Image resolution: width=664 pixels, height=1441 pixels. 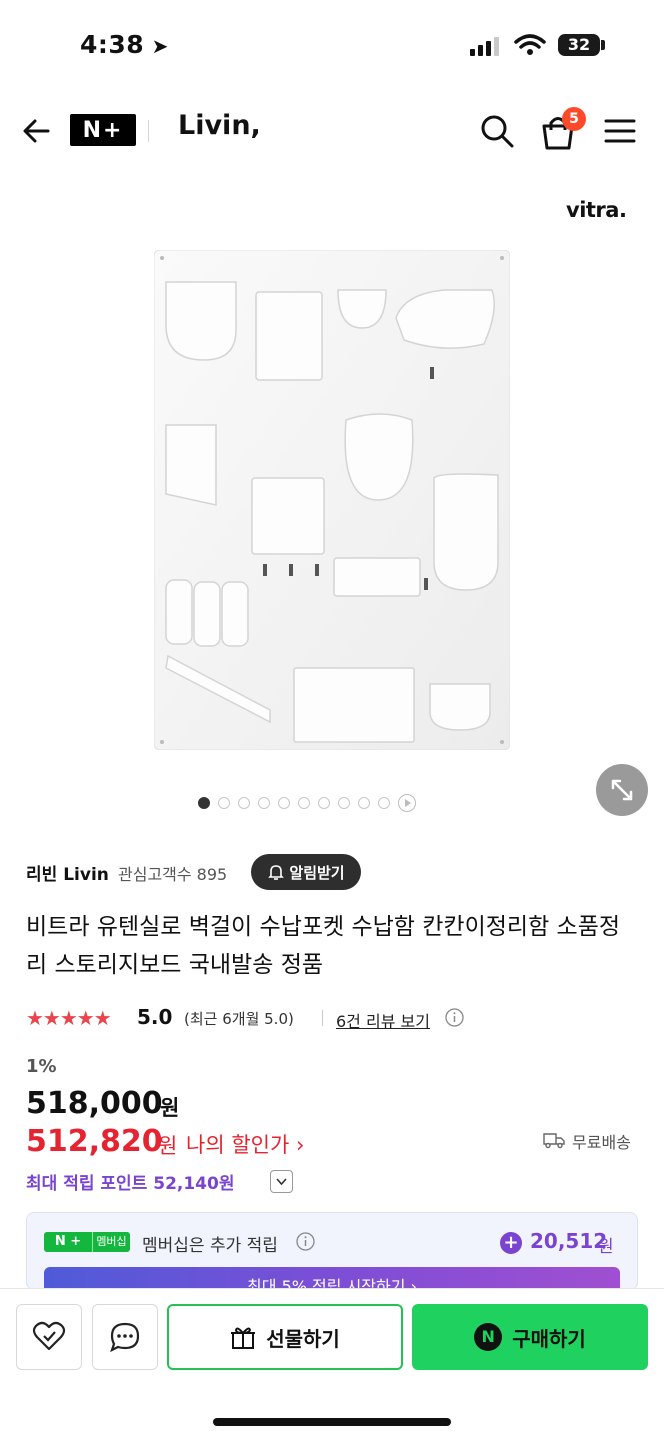 What do you see at coordinates (407, 803) in the screenshot?
I see `video-play-icon` at bounding box center [407, 803].